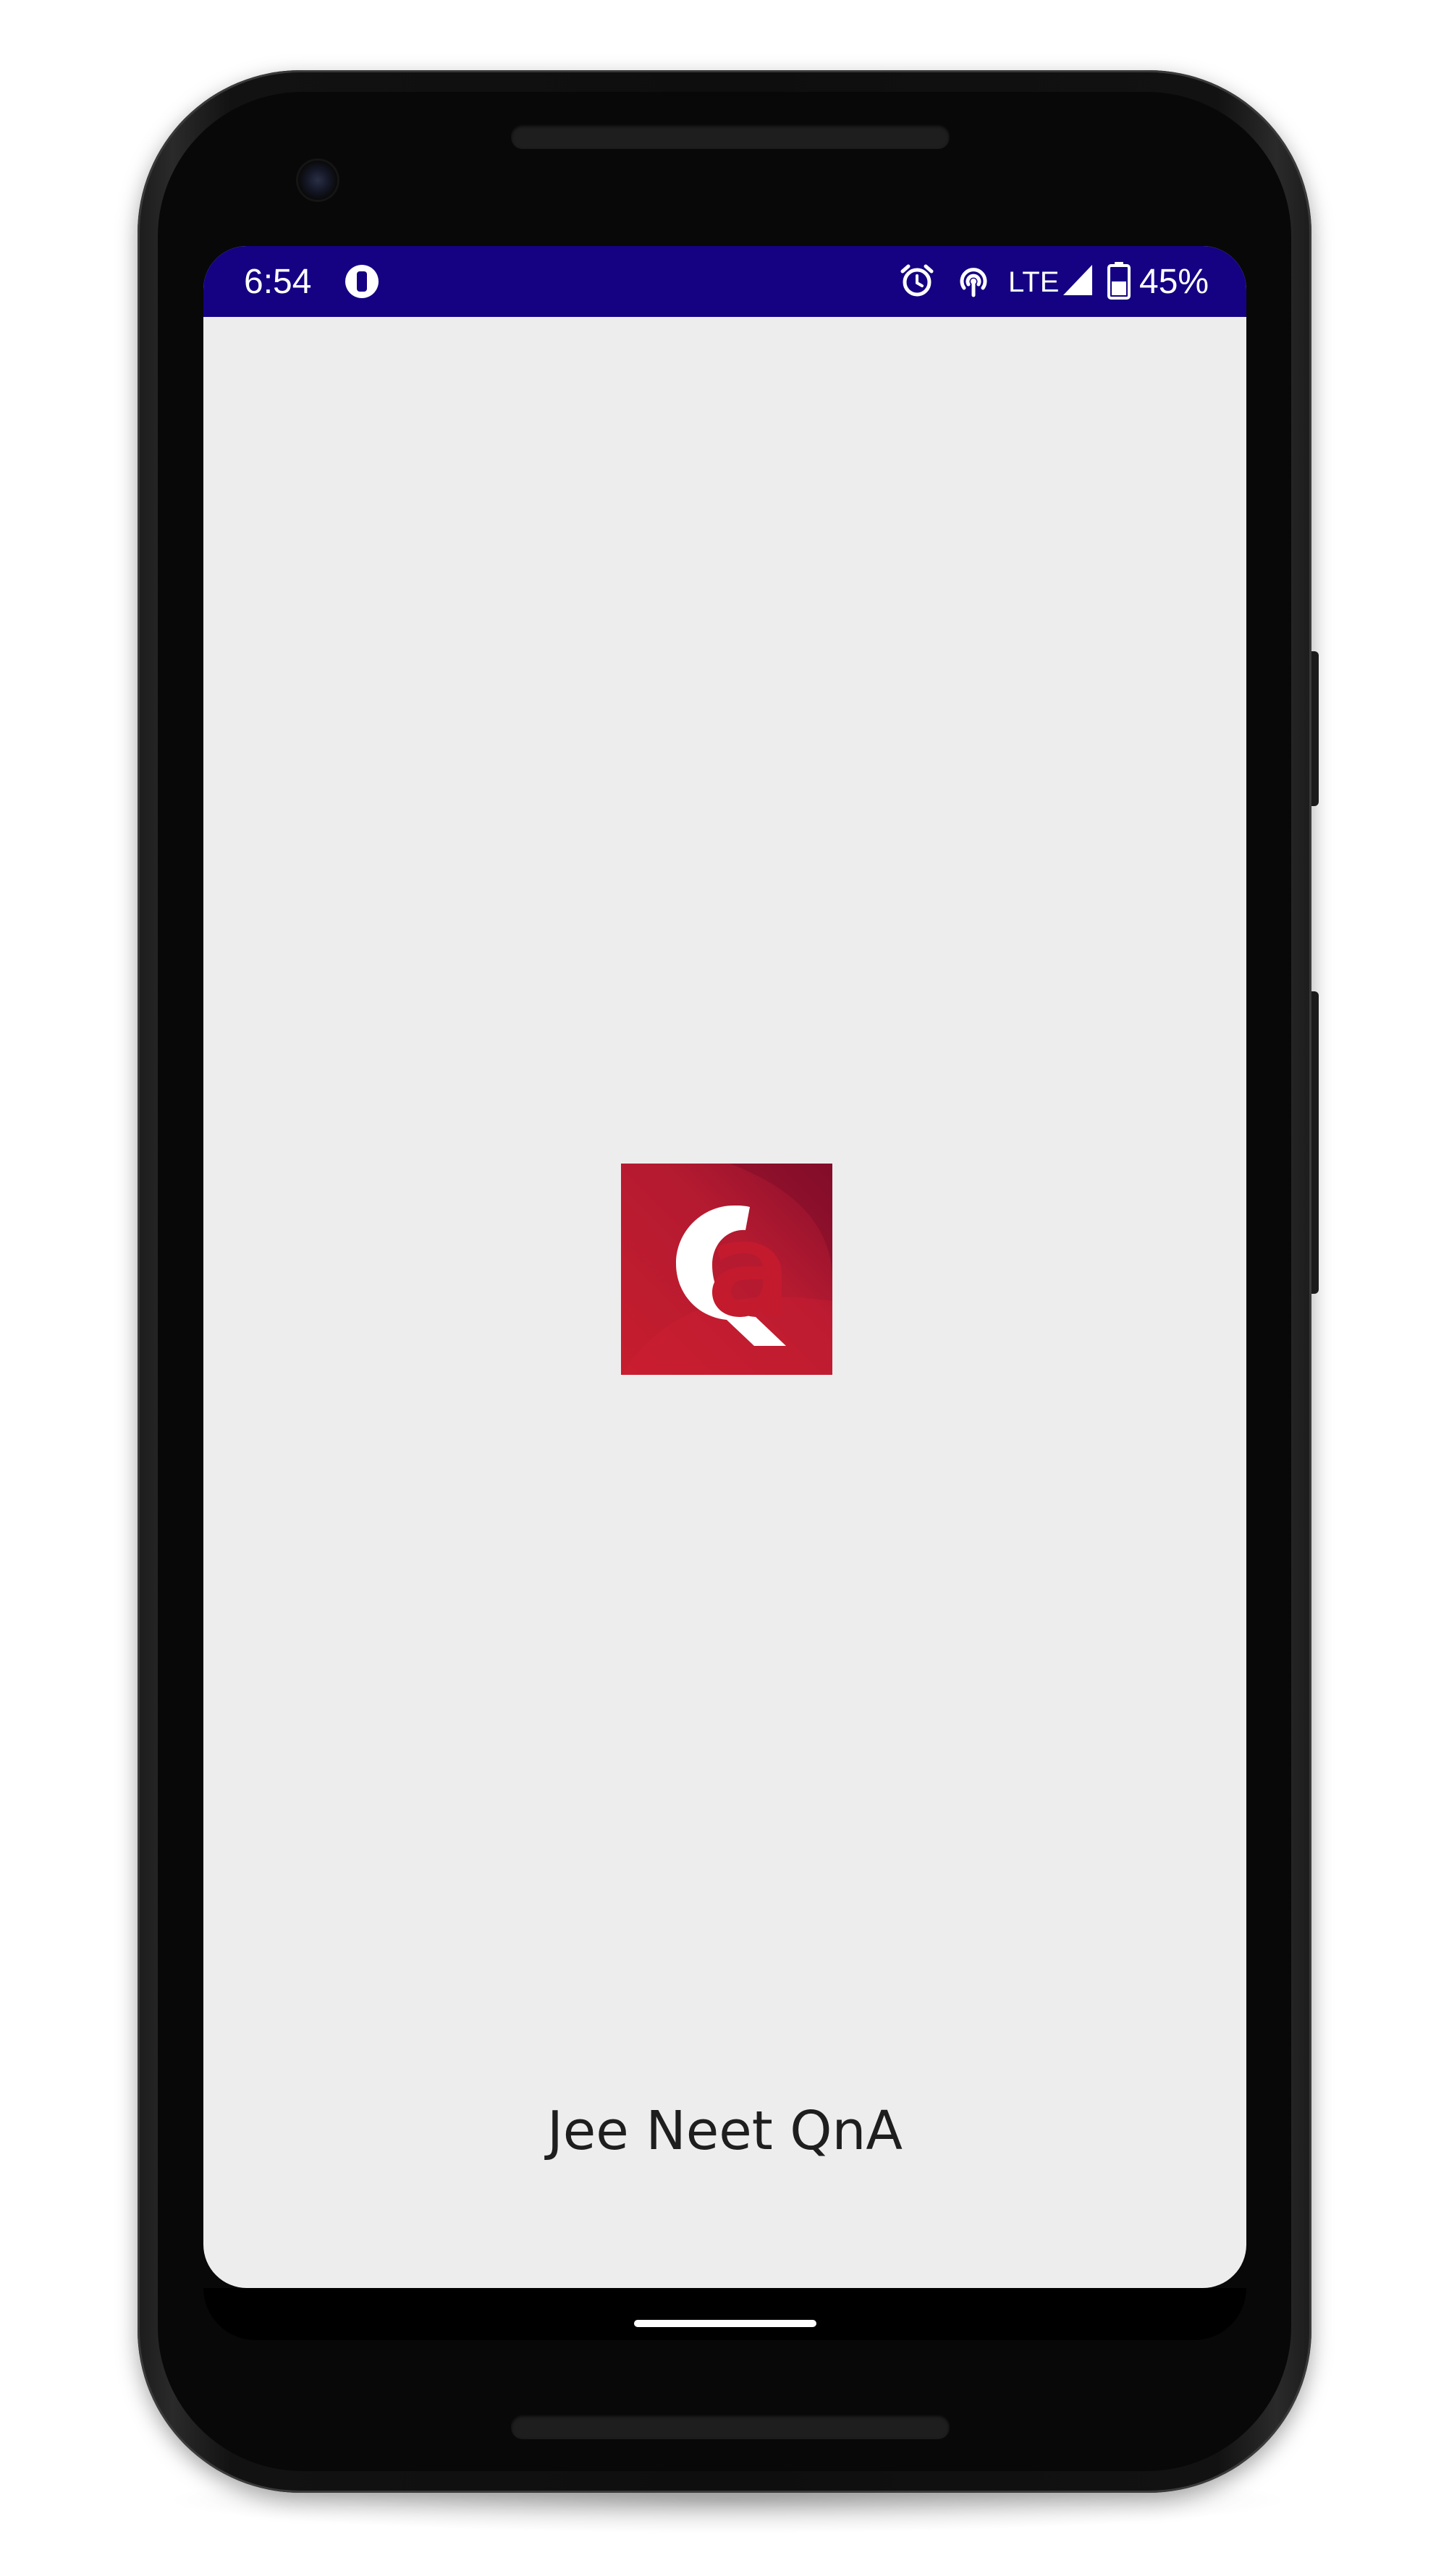  I want to click on battery-icon, so click(1119, 281).